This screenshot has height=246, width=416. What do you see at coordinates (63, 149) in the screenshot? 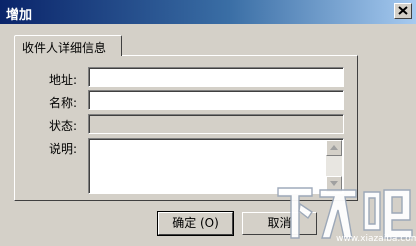
I see `description-label: 说明:` at bounding box center [63, 149].